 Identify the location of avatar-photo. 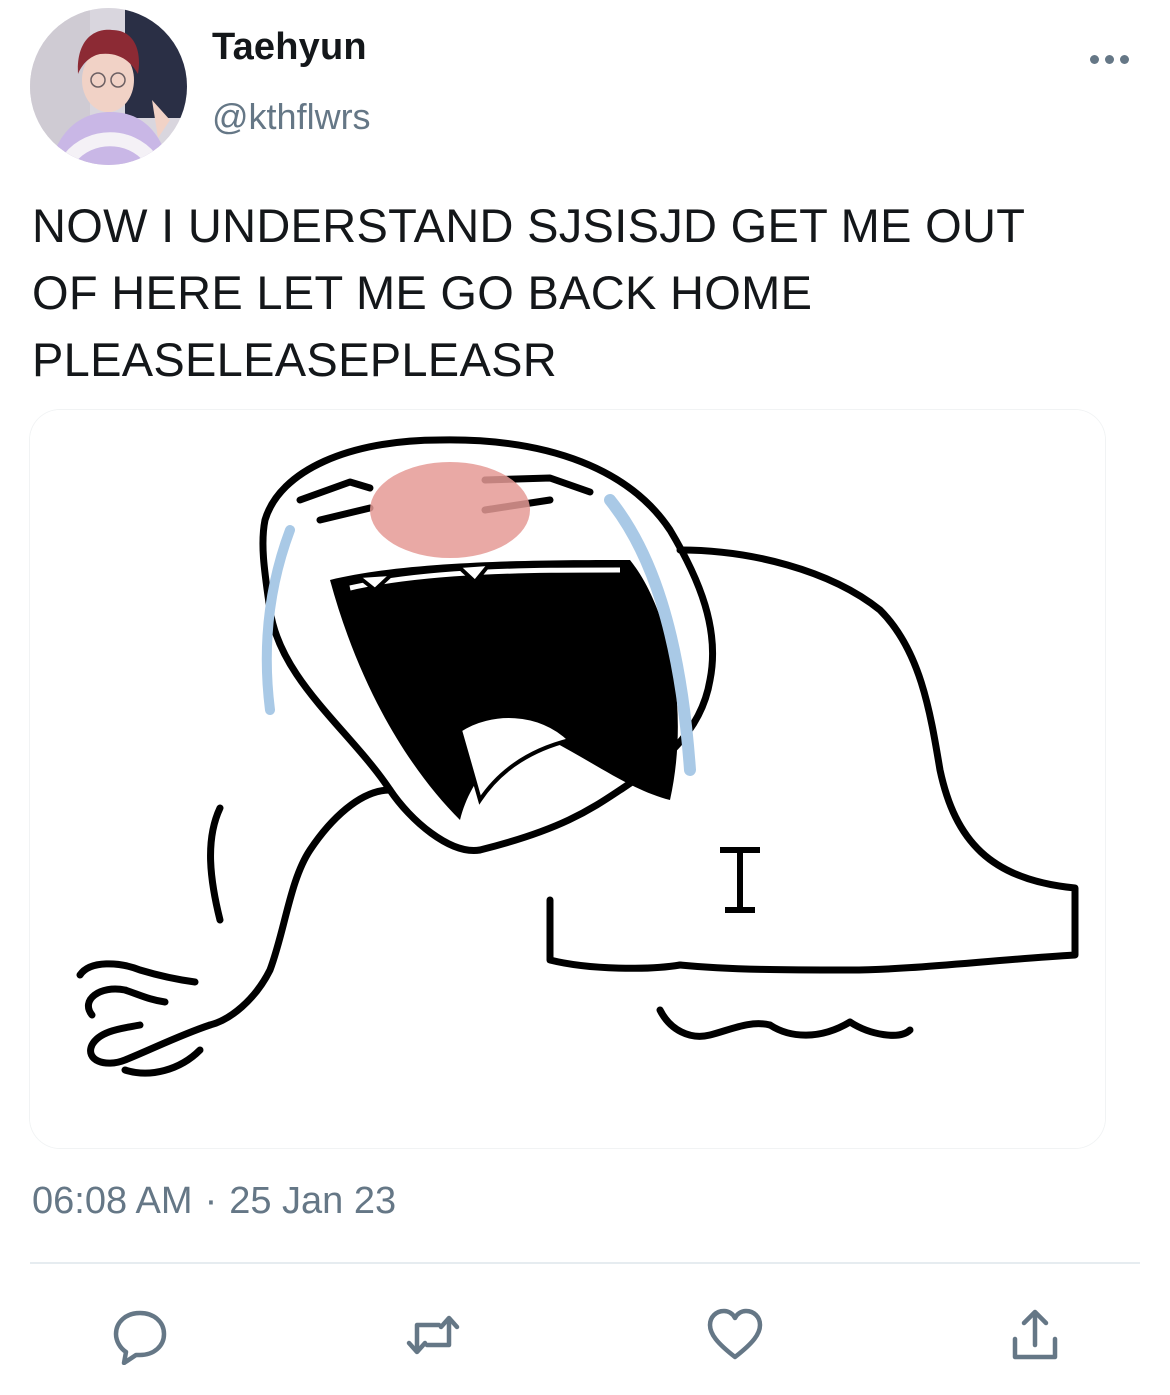
(108, 86).